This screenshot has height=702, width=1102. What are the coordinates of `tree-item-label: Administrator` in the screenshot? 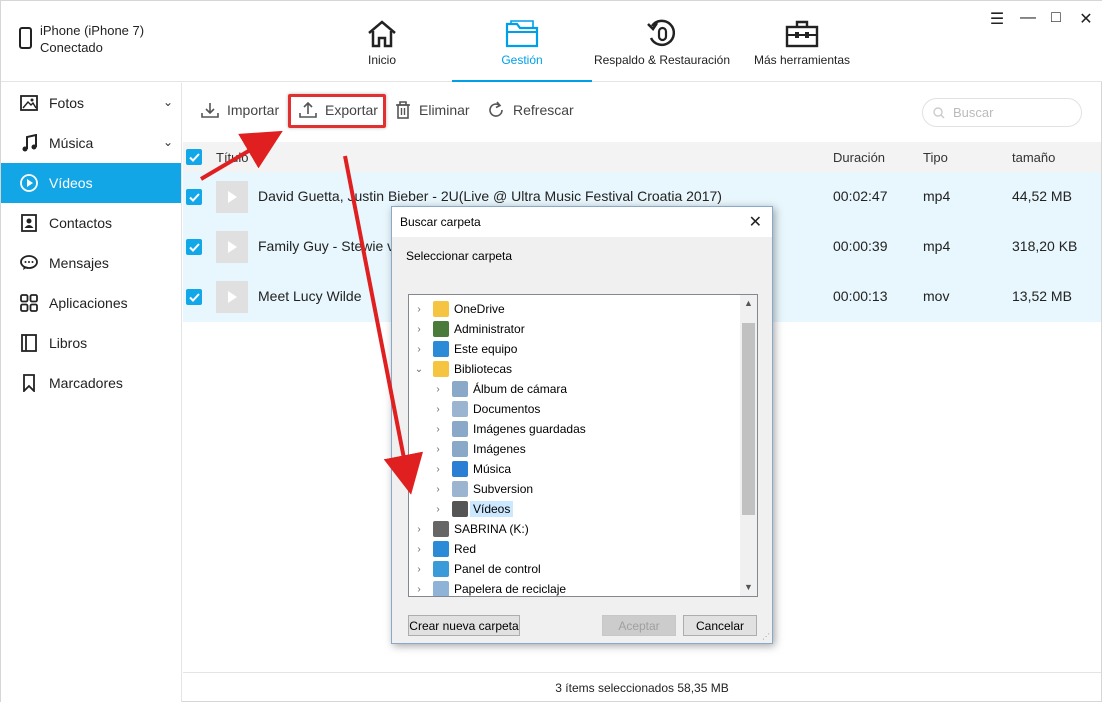 It's located at (489, 329).